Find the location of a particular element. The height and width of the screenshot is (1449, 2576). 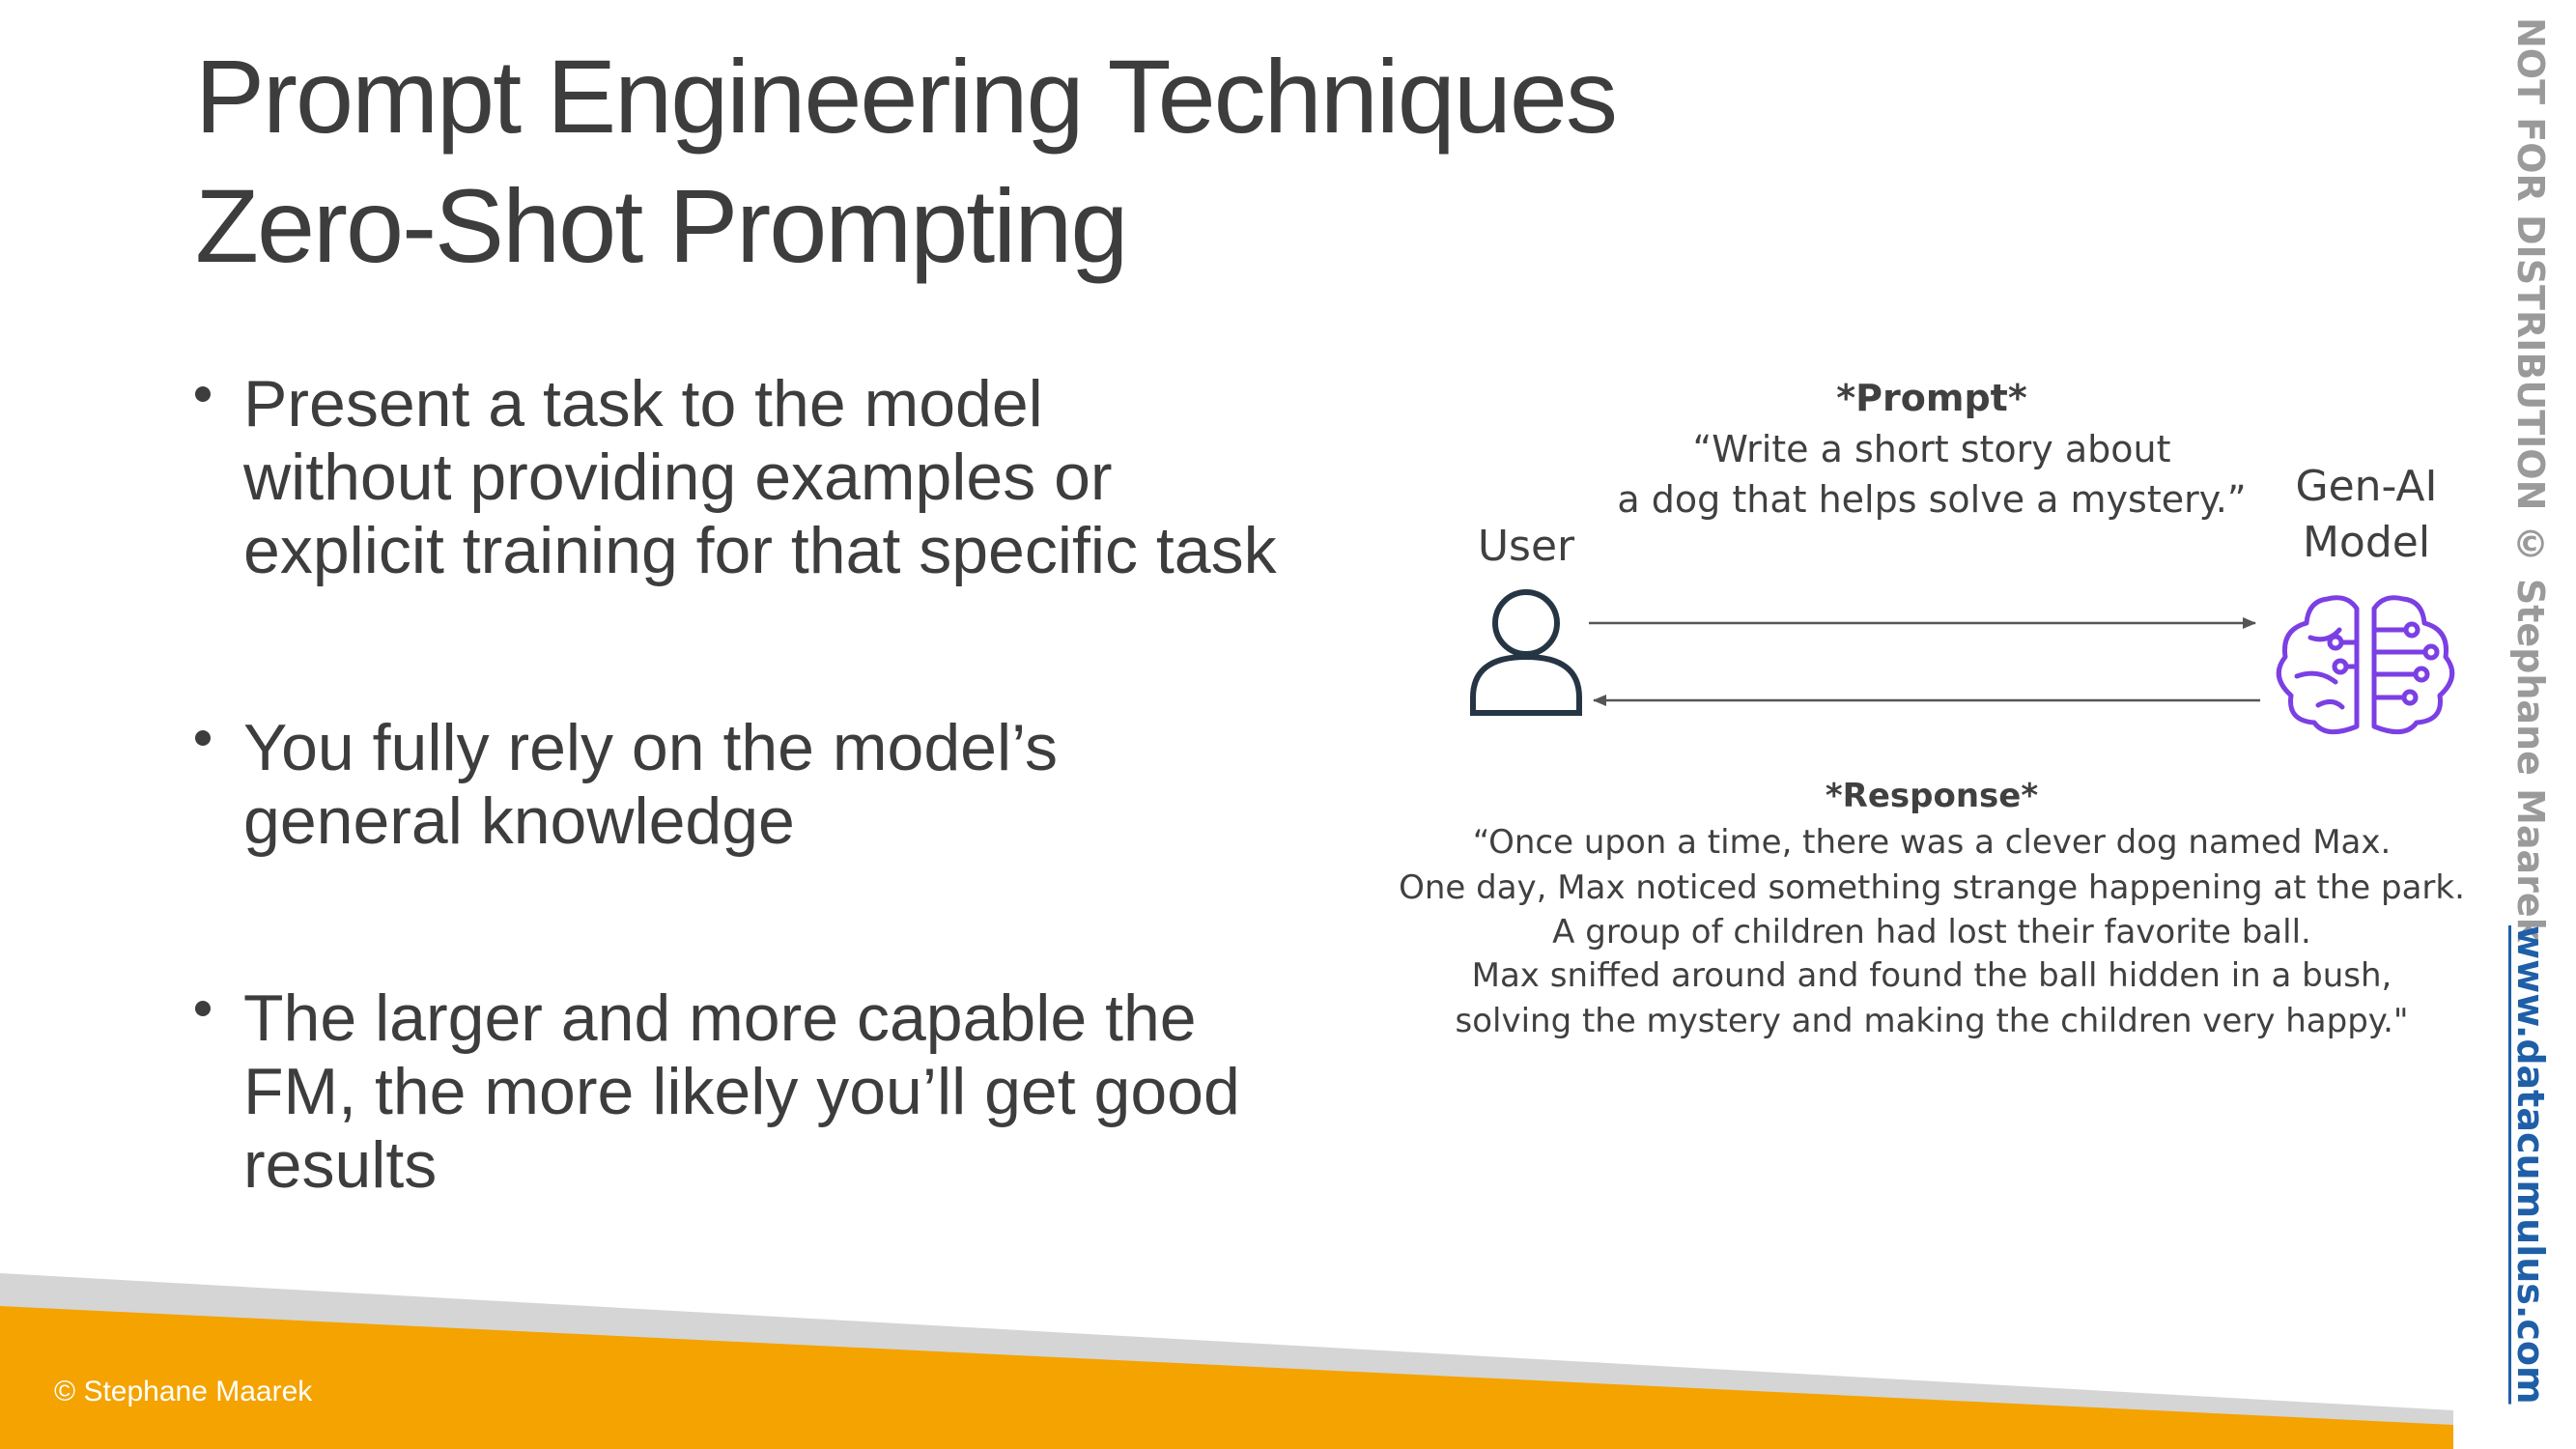

diagram-graphics is located at coordinates (1962, 662).